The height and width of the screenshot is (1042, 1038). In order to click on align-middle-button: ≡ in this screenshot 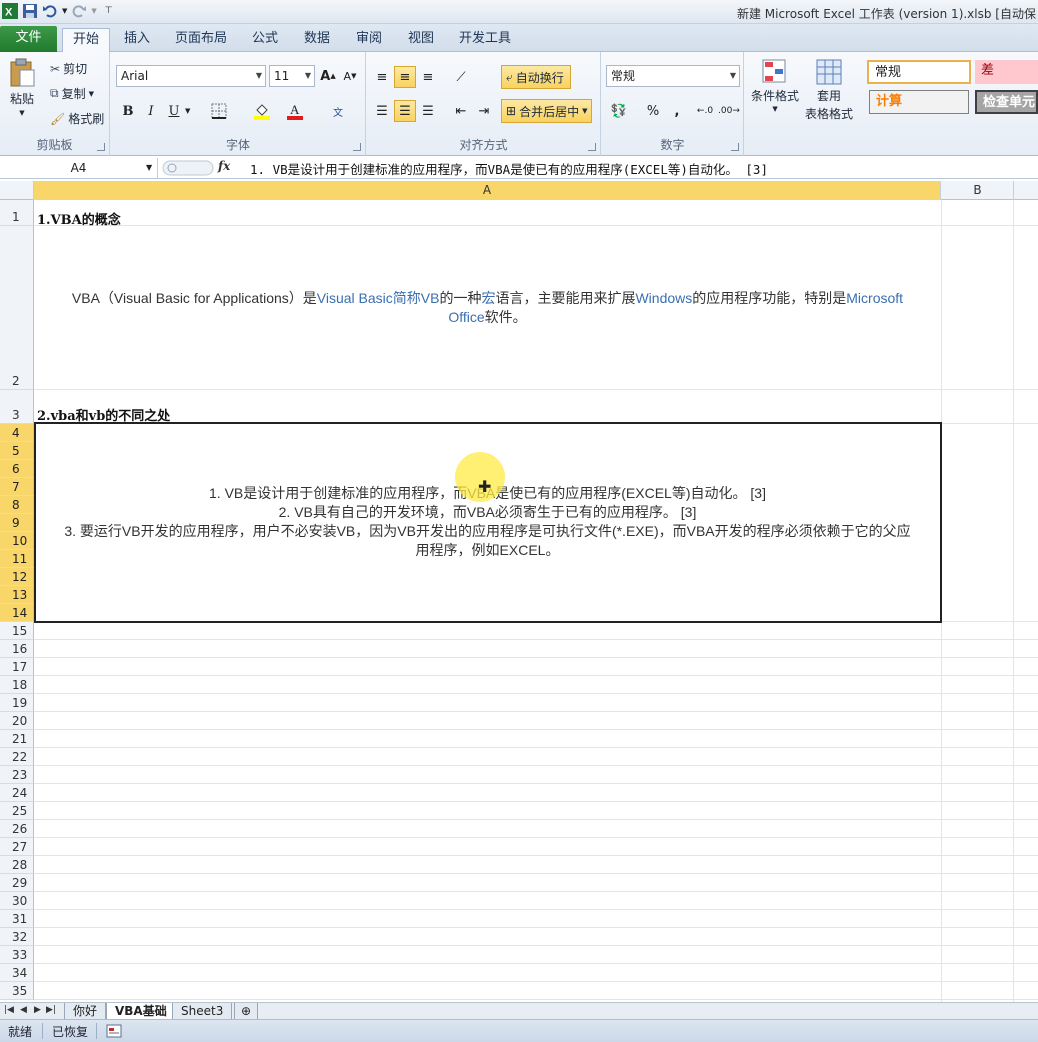, I will do `click(405, 77)`.